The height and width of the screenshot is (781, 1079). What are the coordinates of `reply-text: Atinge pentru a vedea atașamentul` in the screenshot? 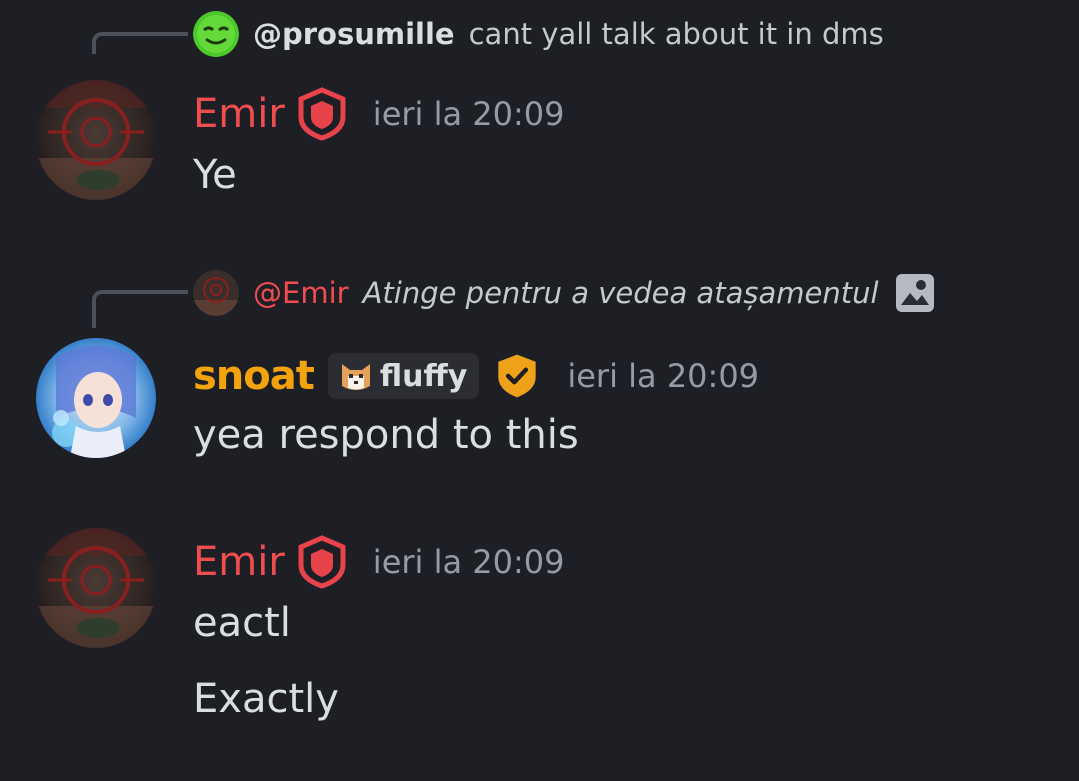 It's located at (621, 293).